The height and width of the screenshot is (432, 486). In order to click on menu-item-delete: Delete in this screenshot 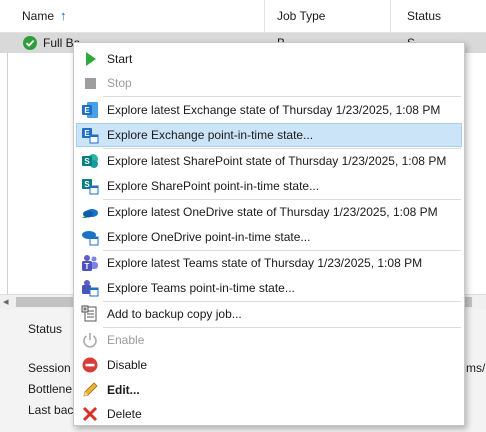, I will do `click(269, 414)`.